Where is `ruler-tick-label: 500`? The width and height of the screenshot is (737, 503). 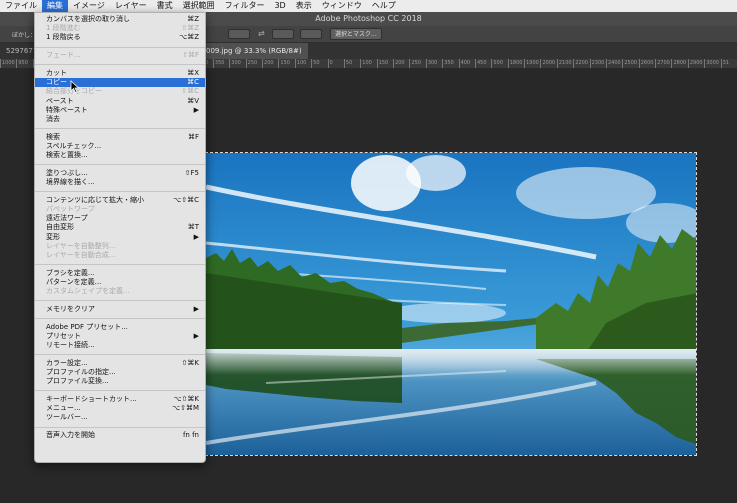
ruler-tick-label: 500 is located at coordinates (497, 63).